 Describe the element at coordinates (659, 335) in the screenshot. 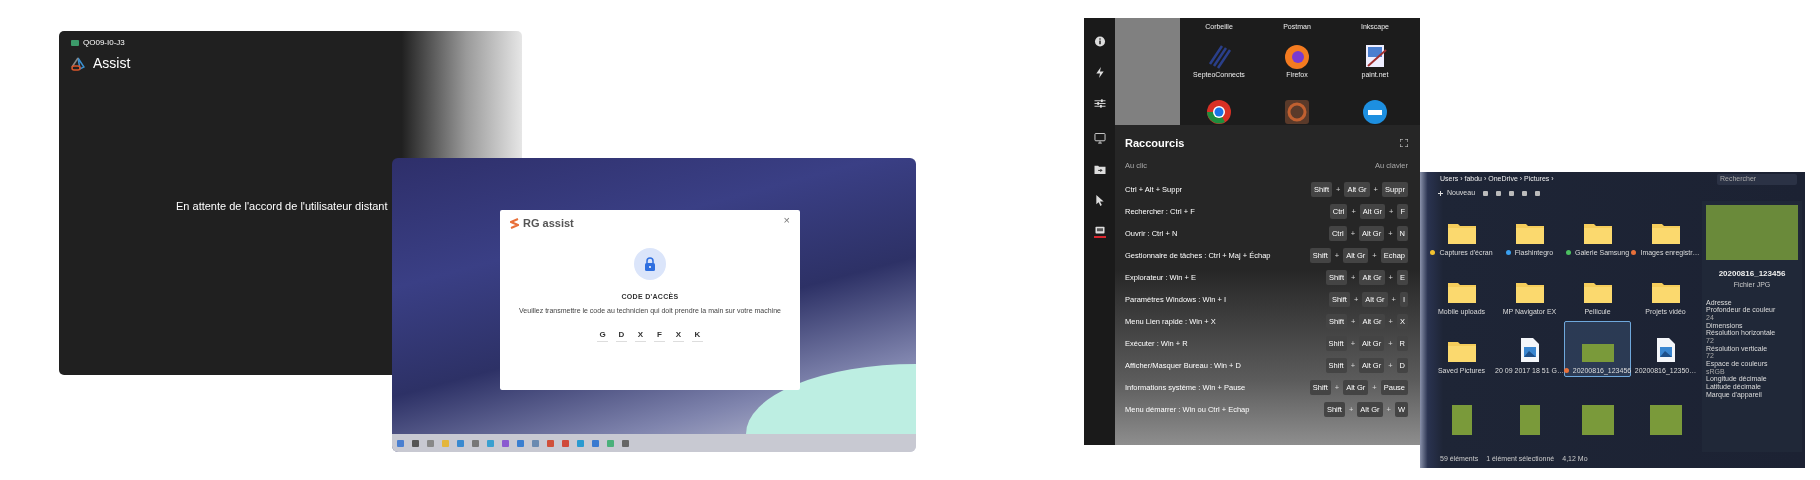

I see `code-character: F` at that location.